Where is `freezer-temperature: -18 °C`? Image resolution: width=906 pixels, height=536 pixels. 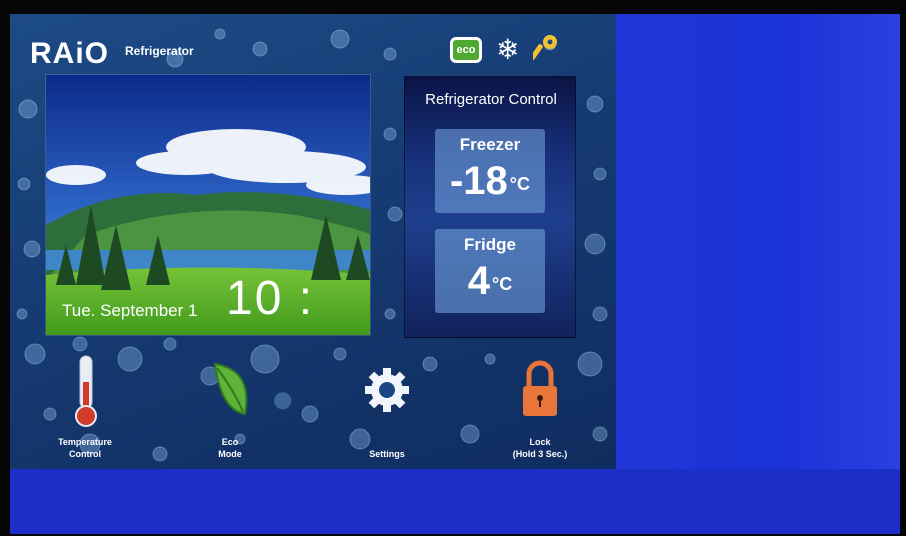 freezer-temperature: -18 °C is located at coordinates (490, 181).